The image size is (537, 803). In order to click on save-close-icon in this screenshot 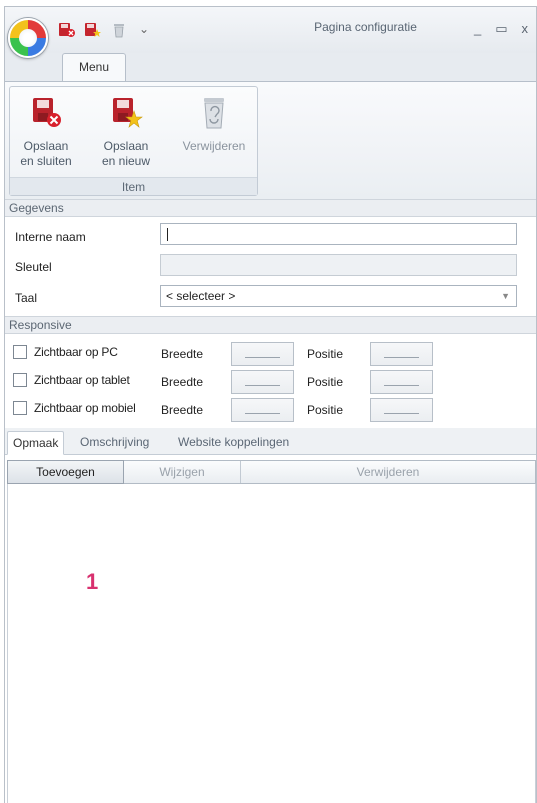, I will do `click(46, 113)`.